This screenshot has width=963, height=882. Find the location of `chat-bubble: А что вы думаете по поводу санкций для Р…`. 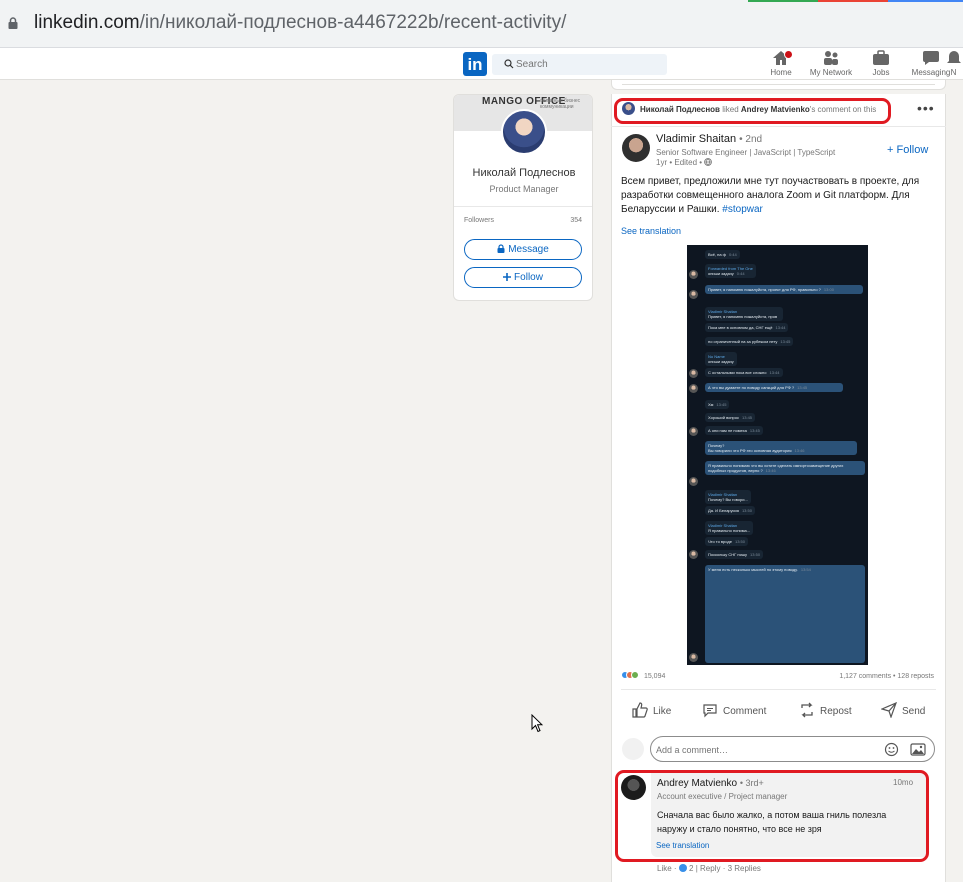

chat-bubble: А что вы думаете по поводу санкций для Р… is located at coordinates (774, 387).